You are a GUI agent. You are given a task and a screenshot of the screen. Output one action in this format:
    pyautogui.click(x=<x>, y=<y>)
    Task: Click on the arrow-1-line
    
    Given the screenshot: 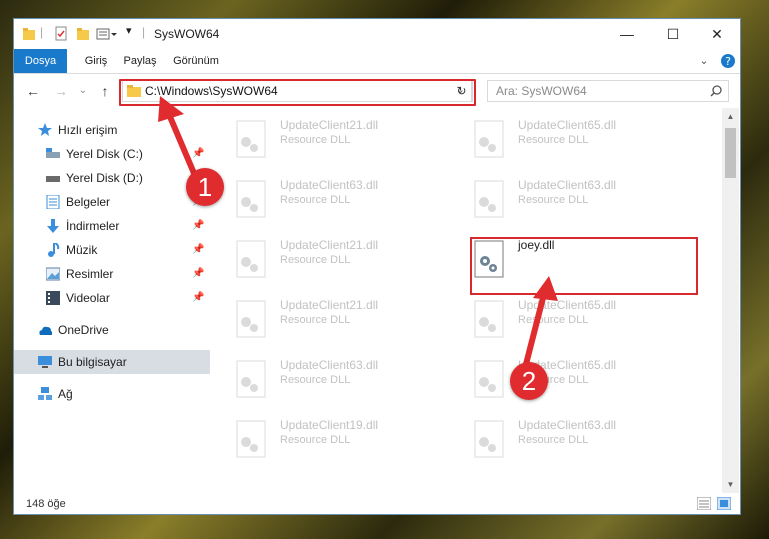 What is the action you would take?
    pyautogui.click(x=182, y=145)
    